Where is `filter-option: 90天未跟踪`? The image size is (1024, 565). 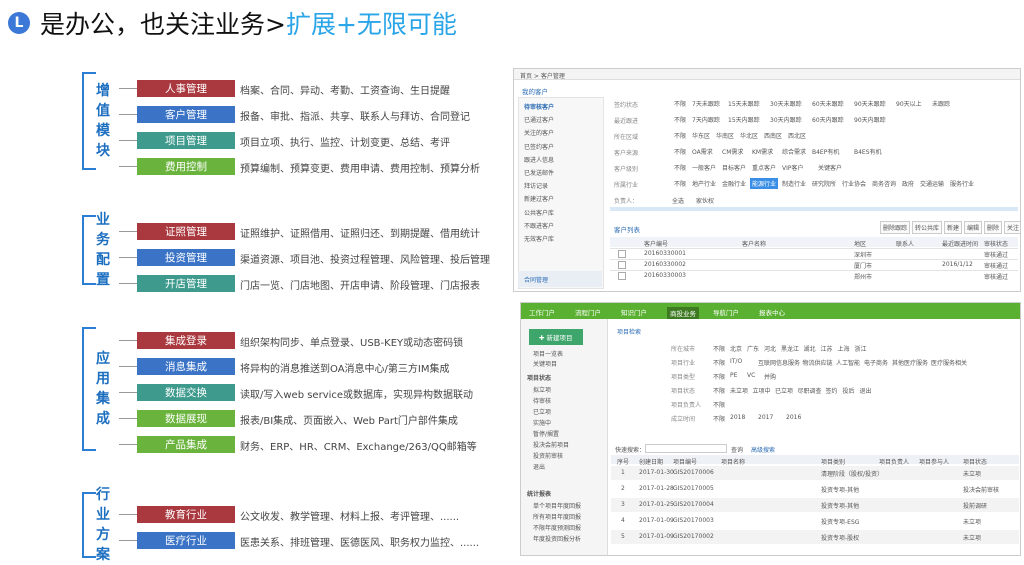
filter-option: 90天未跟踪 is located at coordinates (870, 103).